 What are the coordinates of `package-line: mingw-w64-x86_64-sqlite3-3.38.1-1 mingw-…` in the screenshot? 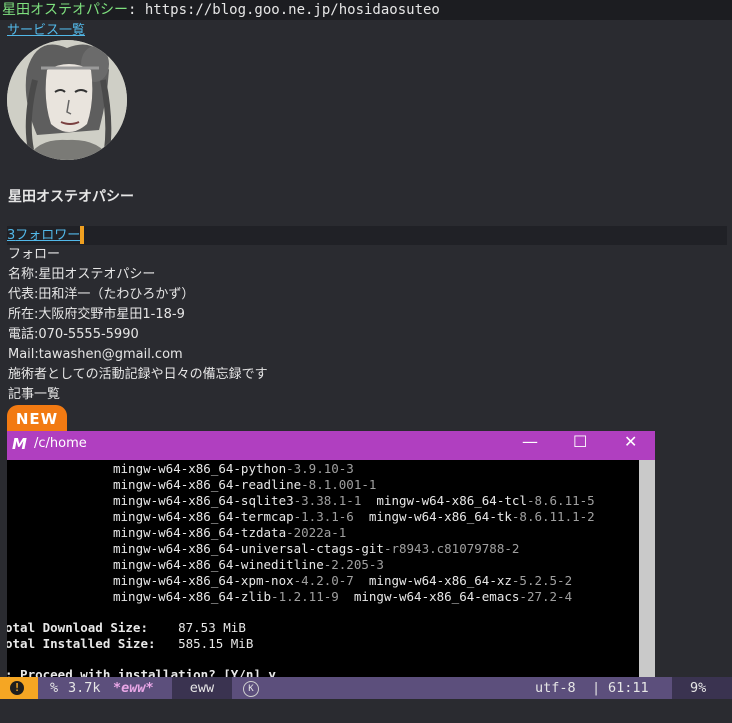 It's located at (354, 500).